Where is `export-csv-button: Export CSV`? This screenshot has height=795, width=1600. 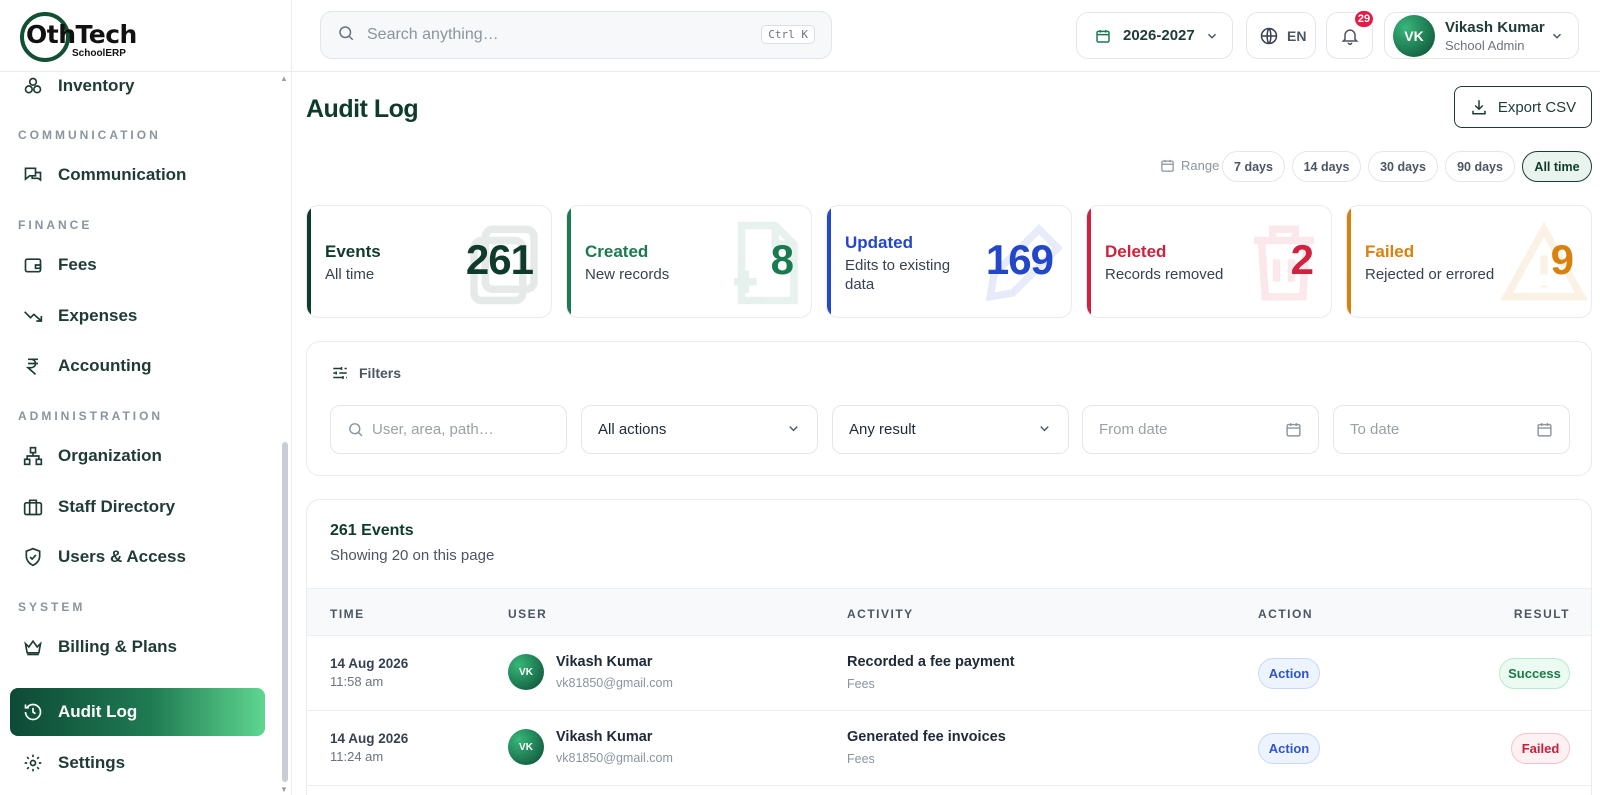
export-csv-button: Export CSV is located at coordinates (1523, 107).